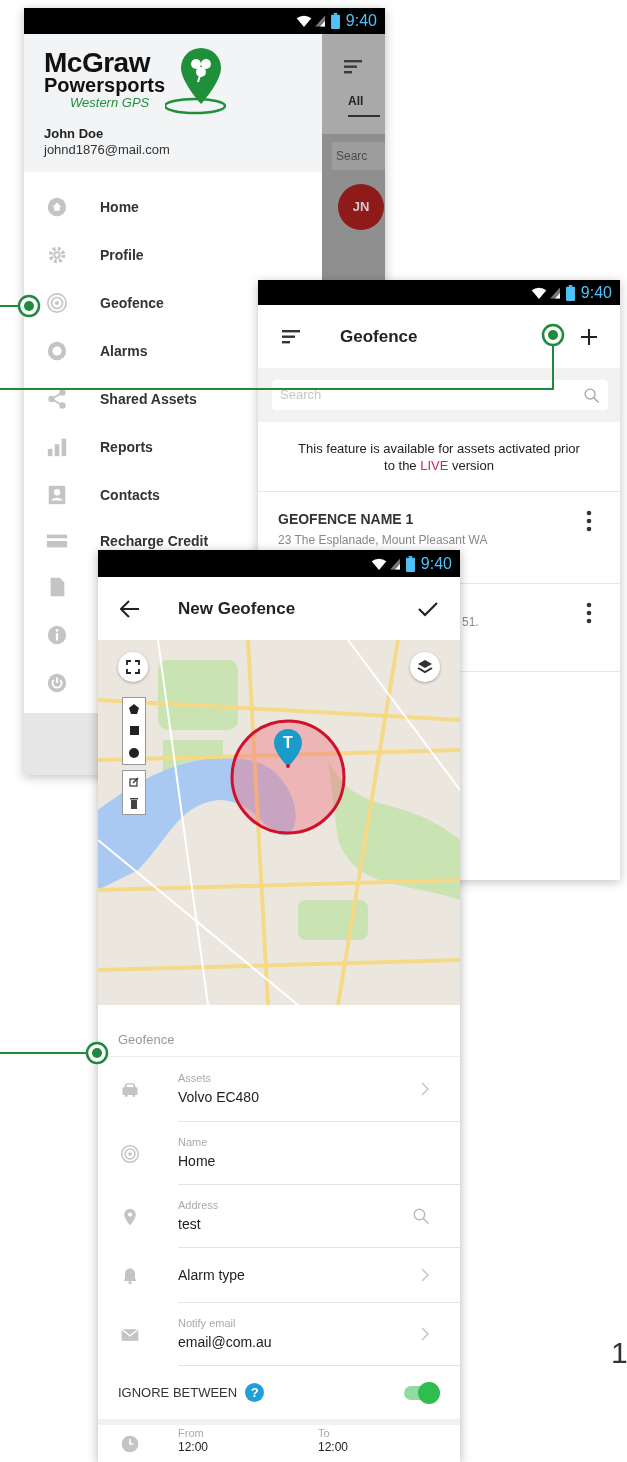 Image resolution: width=627 pixels, height=1462 pixels. What do you see at coordinates (190, 1224) in the screenshot?
I see `field-value: test` at bounding box center [190, 1224].